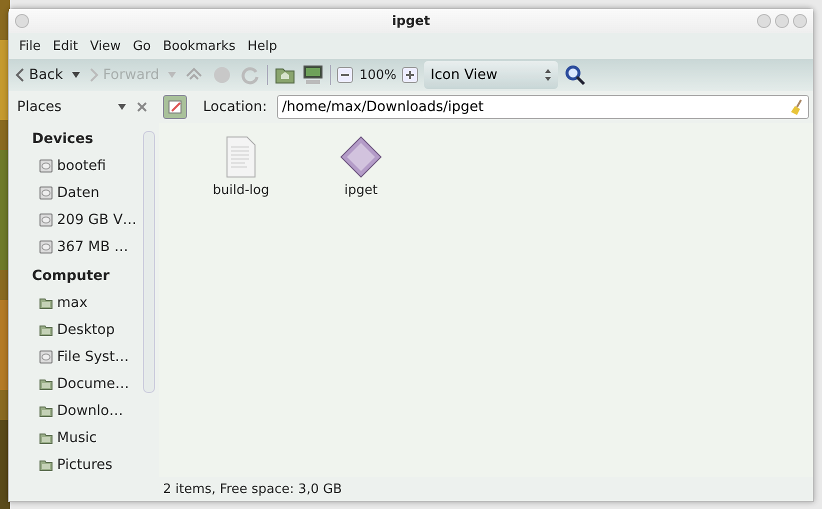 The image size is (822, 509). What do you see at coordinates (40, 107) in the screenshot?
I see `sidebar-title: Places` at bounding box center [40, 107].